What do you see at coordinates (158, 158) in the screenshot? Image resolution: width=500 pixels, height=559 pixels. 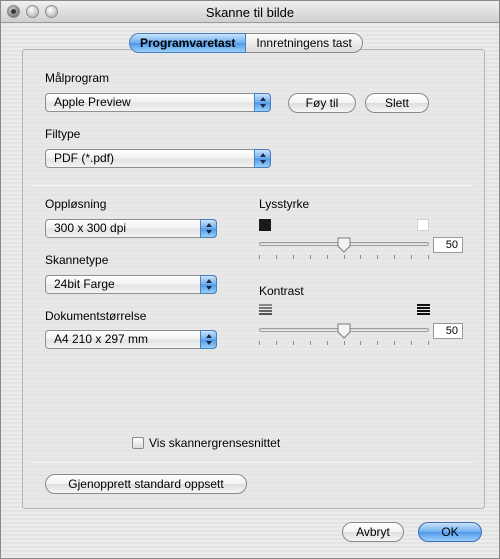 I see `file-type-popup: PDF (*.pdf)` at bounding box center [158, 158].